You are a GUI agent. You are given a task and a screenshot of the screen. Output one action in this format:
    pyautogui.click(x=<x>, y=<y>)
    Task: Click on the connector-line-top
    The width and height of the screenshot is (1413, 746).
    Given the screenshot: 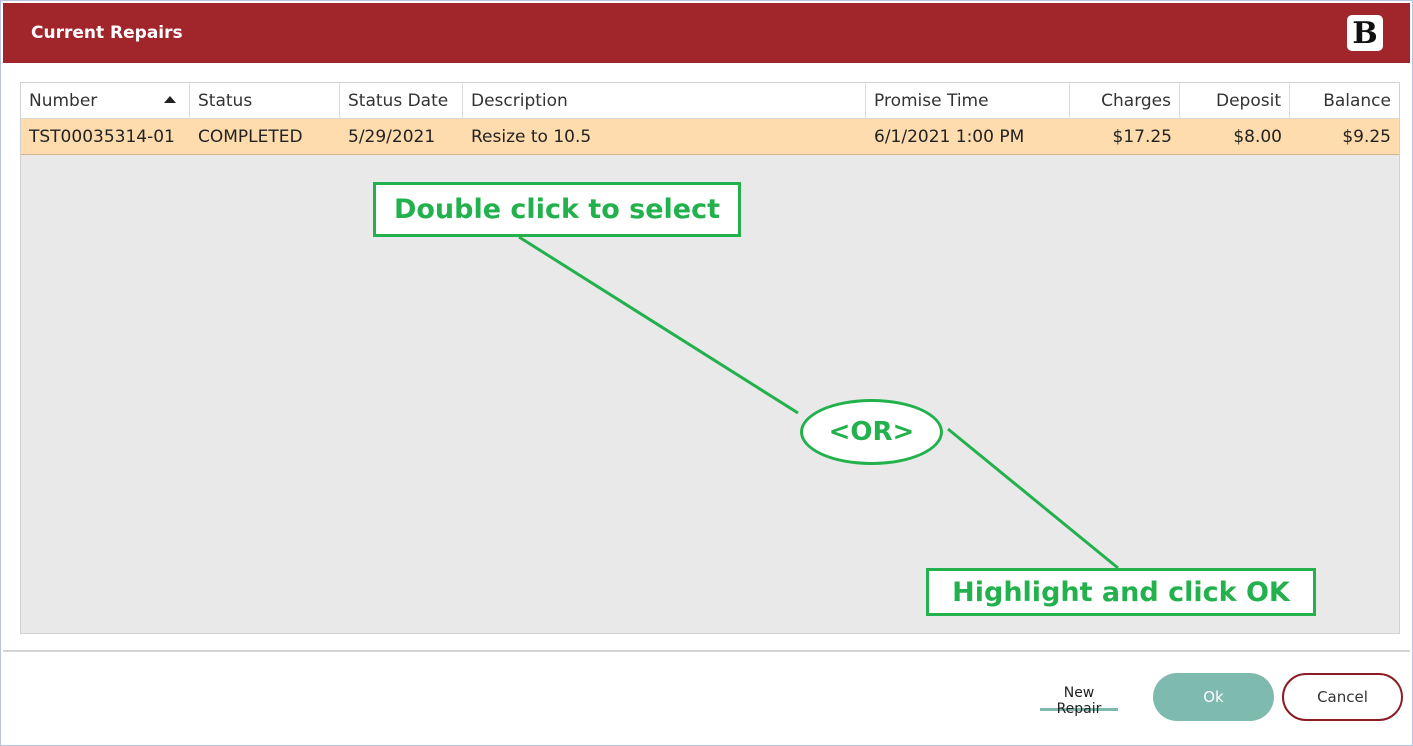 What is the action you would take?
    pyautogui.click(x=658, y=325)
    